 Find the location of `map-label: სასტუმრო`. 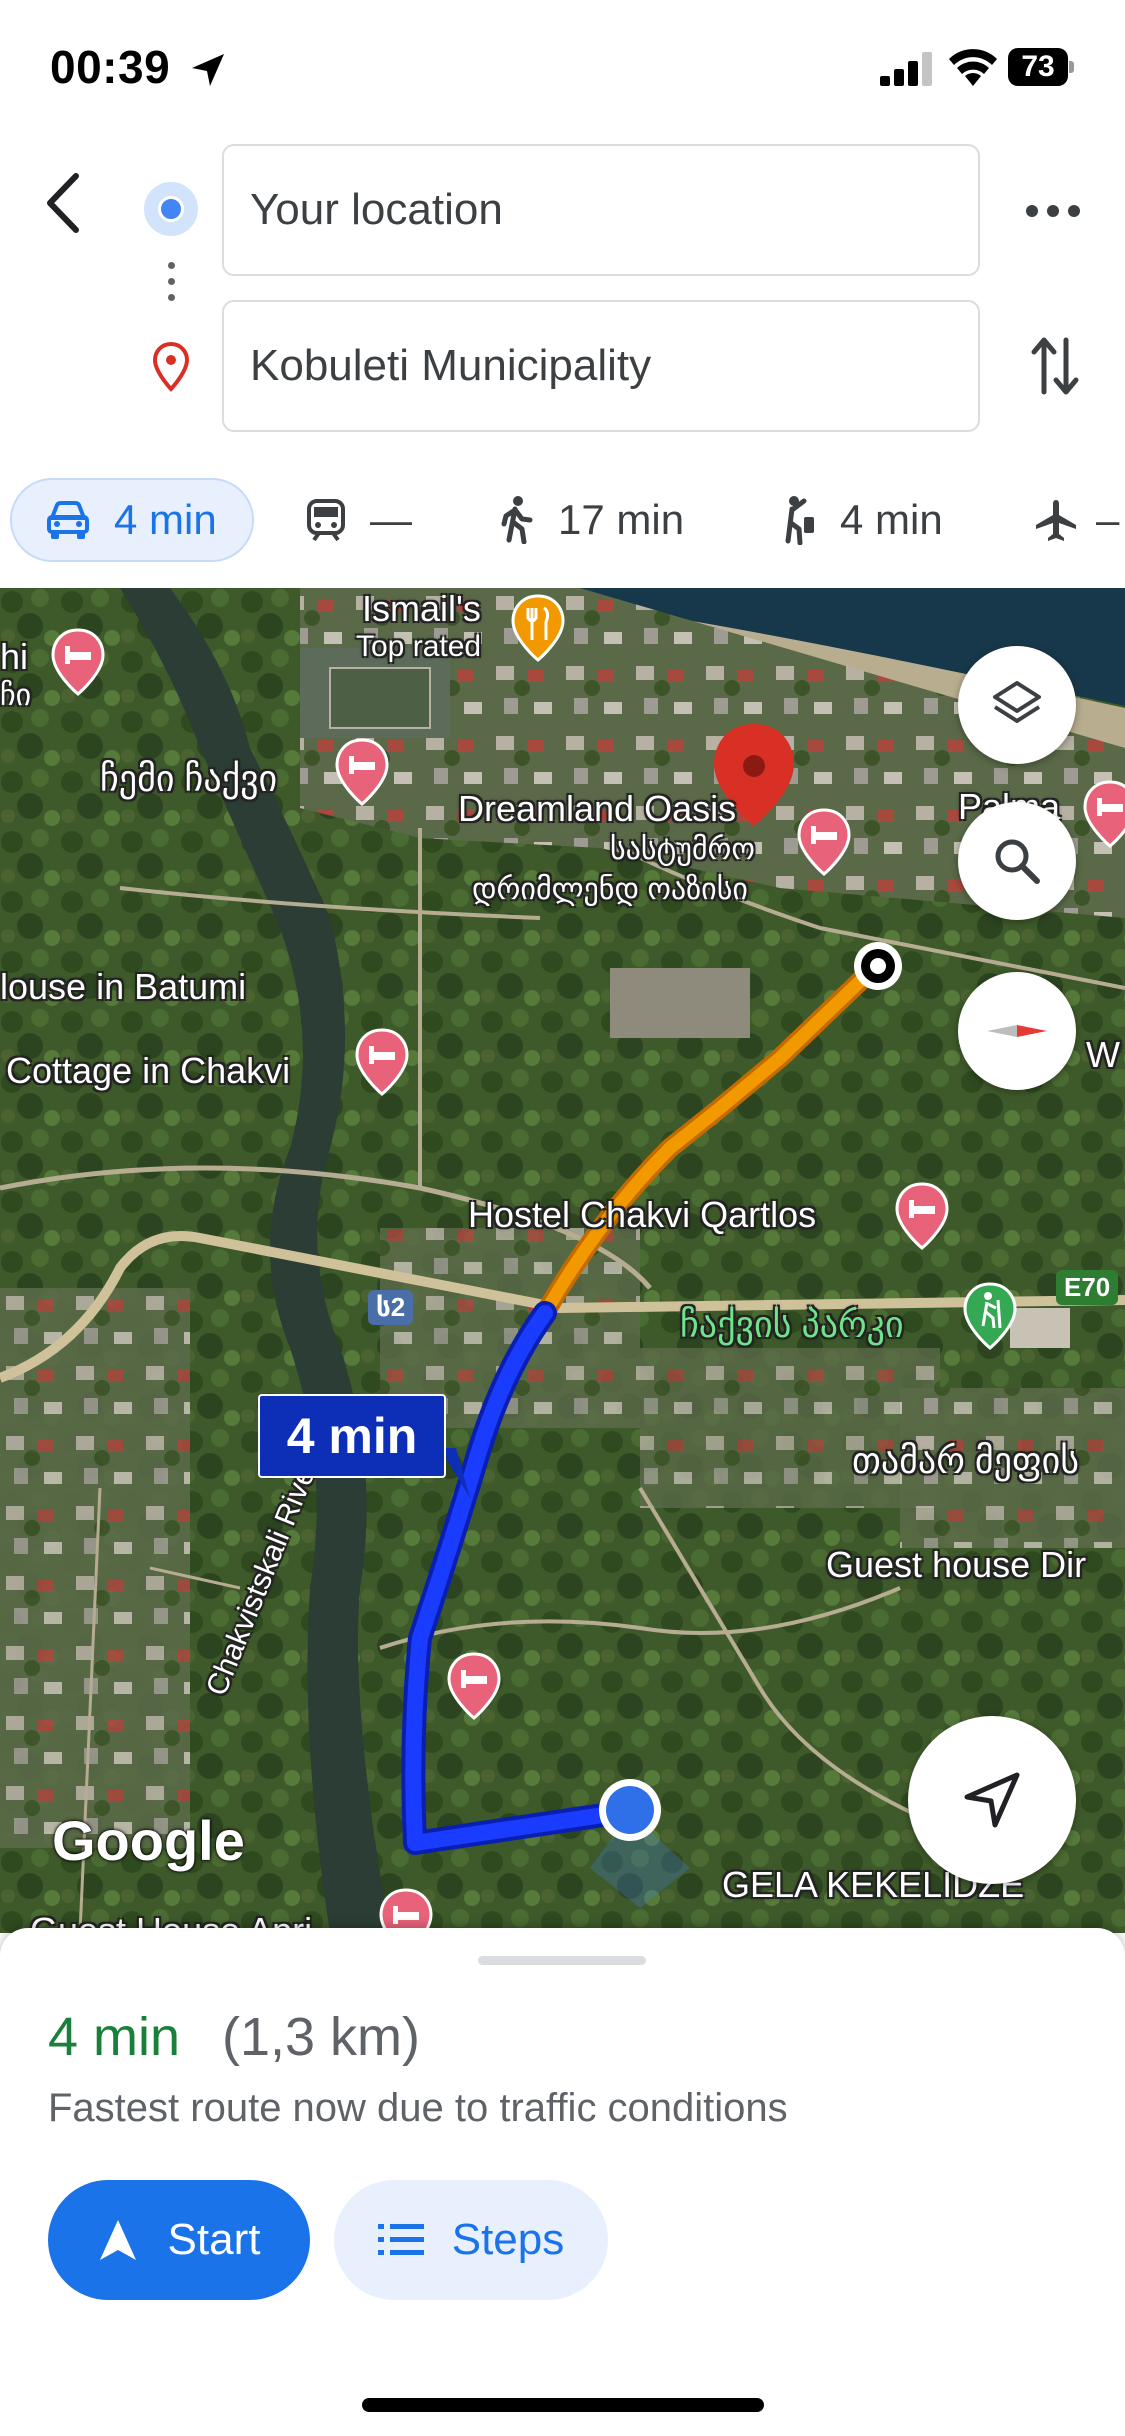

map-label: სასტუმრო is located at coordinates (683, 849).